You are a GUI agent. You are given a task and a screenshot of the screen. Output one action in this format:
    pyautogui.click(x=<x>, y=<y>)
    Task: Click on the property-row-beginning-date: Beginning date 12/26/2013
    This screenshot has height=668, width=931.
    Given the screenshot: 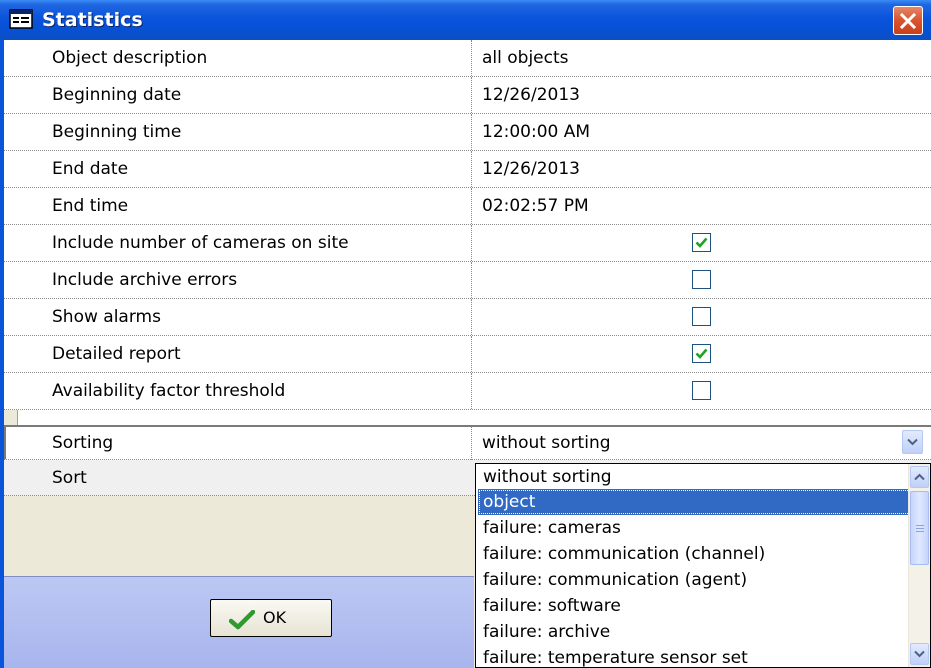 What is the action you would take?
    pyautogui.click(x=467, y=95)
    